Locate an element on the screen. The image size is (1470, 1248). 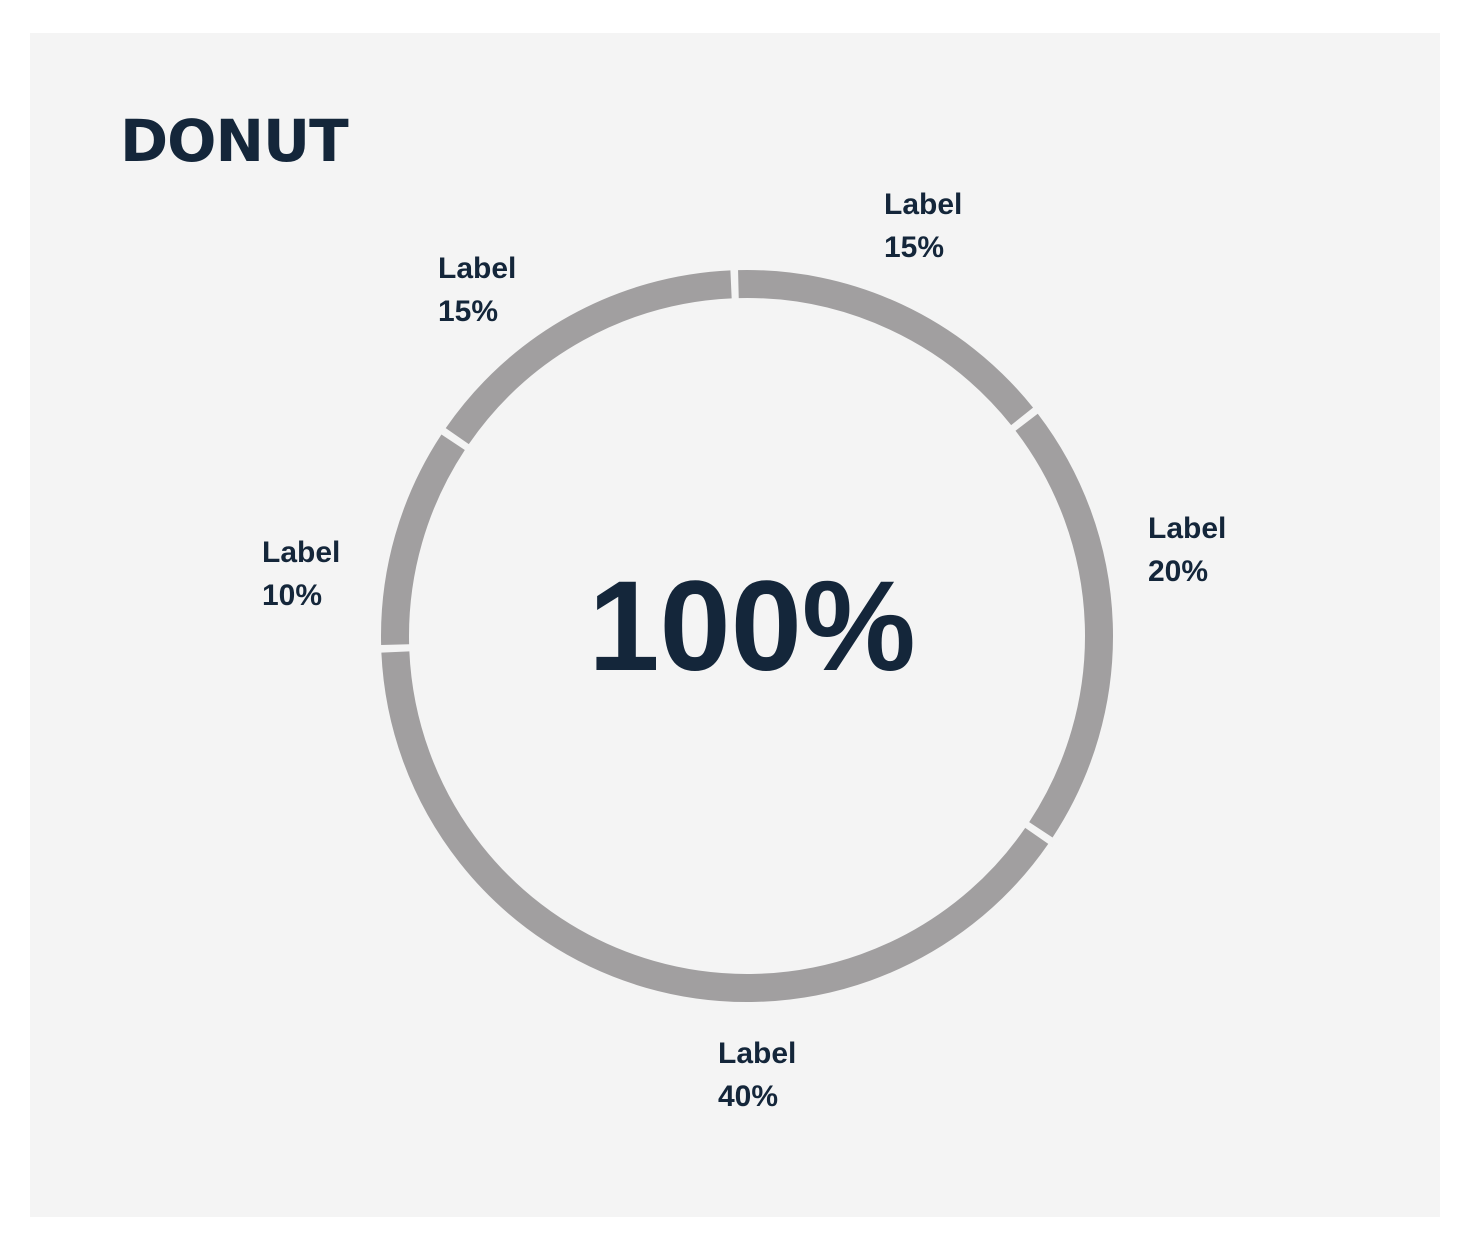
slice-label-5: Label is located at coordinates (477, 268).